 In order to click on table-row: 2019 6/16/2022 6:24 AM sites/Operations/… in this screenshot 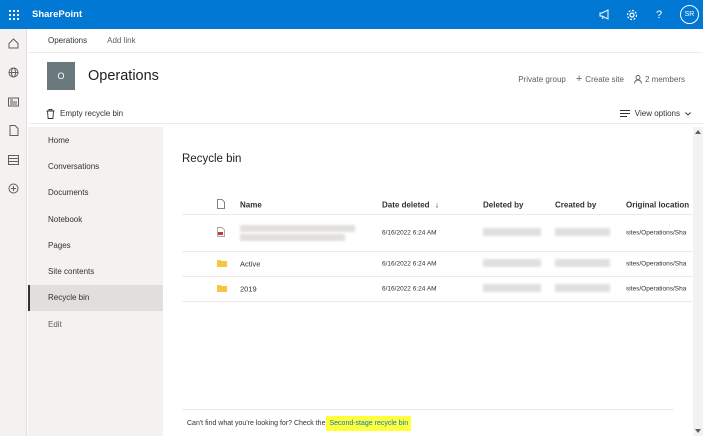, I will do `click(437, 289)`.